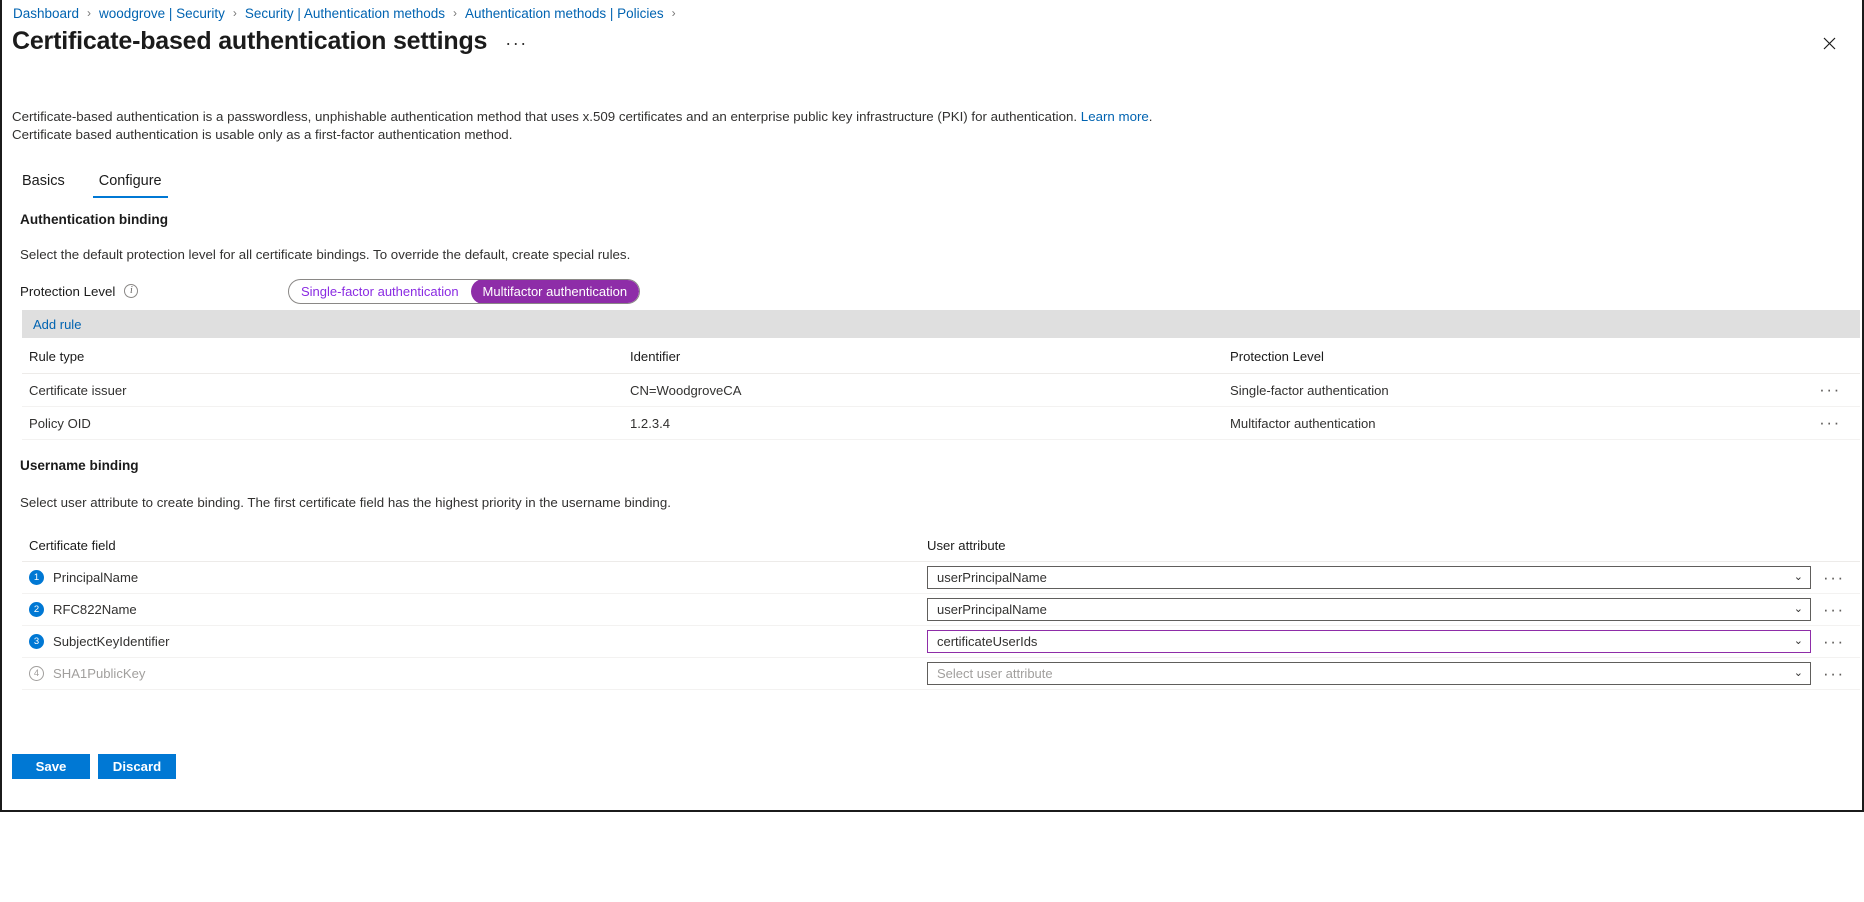 The width and height of the screenshot is (1864, 902). Describe the element at coordinates (474, 577) in the screenshot. I see `certificate-field-cell: 1 PrincipalName` at that location.